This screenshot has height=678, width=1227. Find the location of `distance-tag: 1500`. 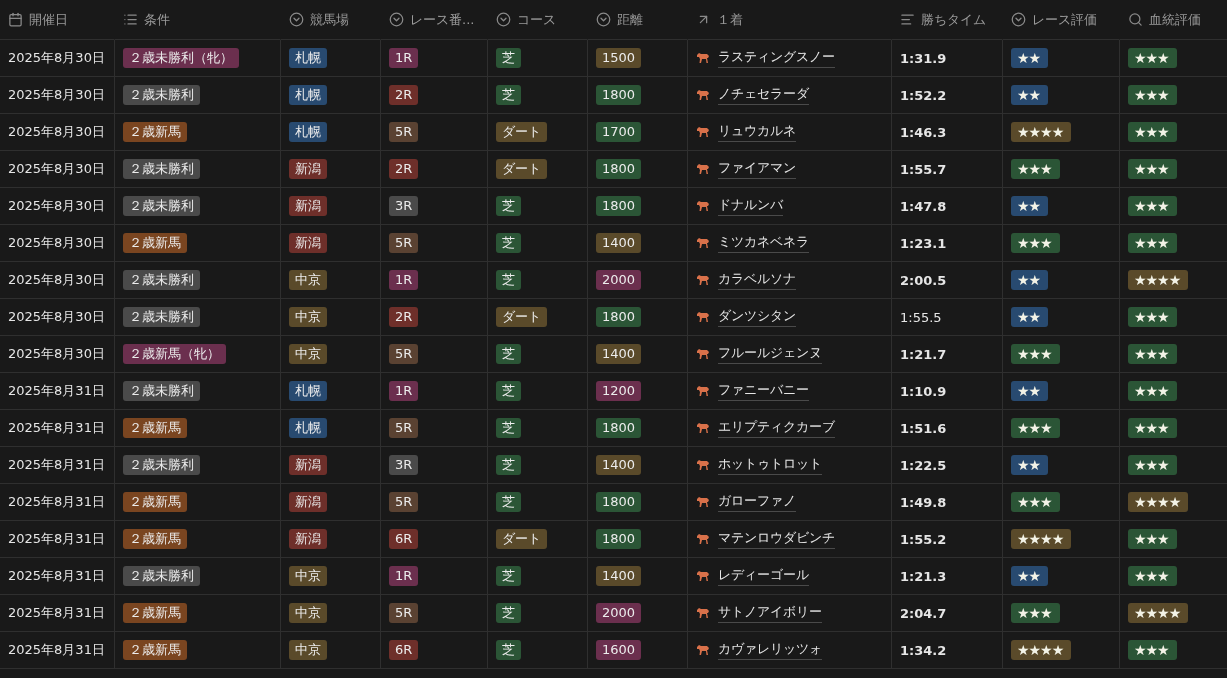

distance-tag: 1500 is located at coordinates (619, 58).